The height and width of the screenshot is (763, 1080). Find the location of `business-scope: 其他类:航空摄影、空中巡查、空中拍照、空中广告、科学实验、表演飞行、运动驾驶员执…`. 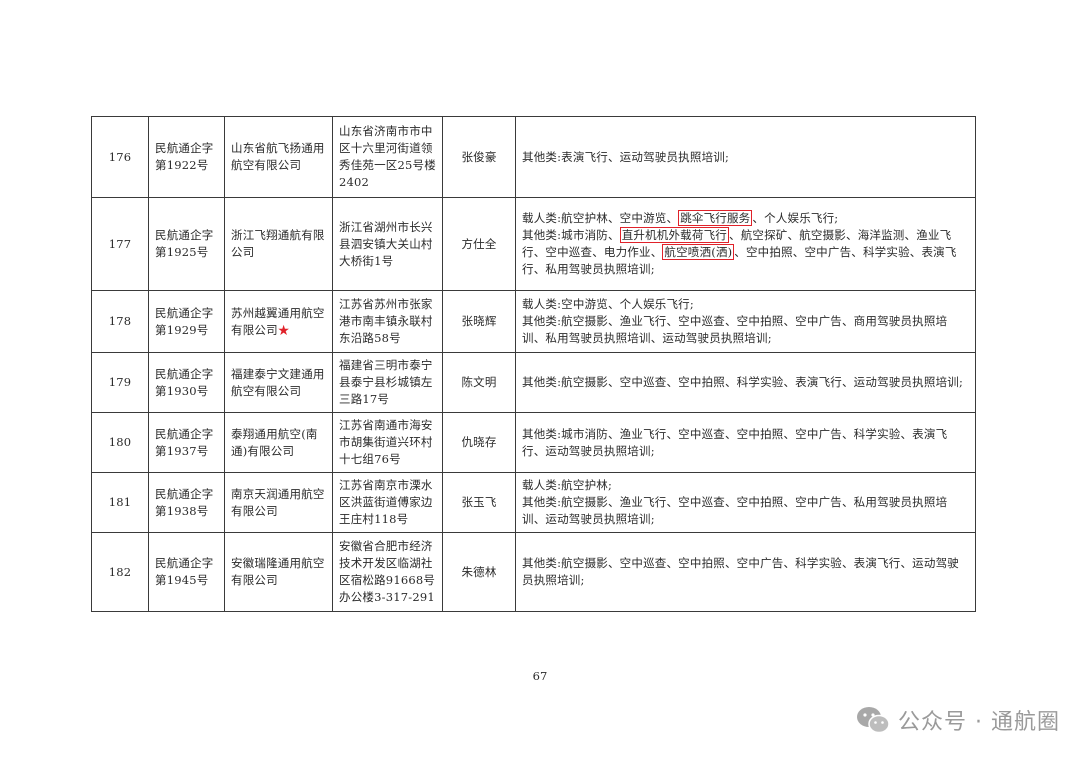

business-scope: 其他类:航空摄影、空中巡查、空中拍照、空中广告、科学实验、表演飞行、运动驾驶员执… is located at coordinates (745, 572).